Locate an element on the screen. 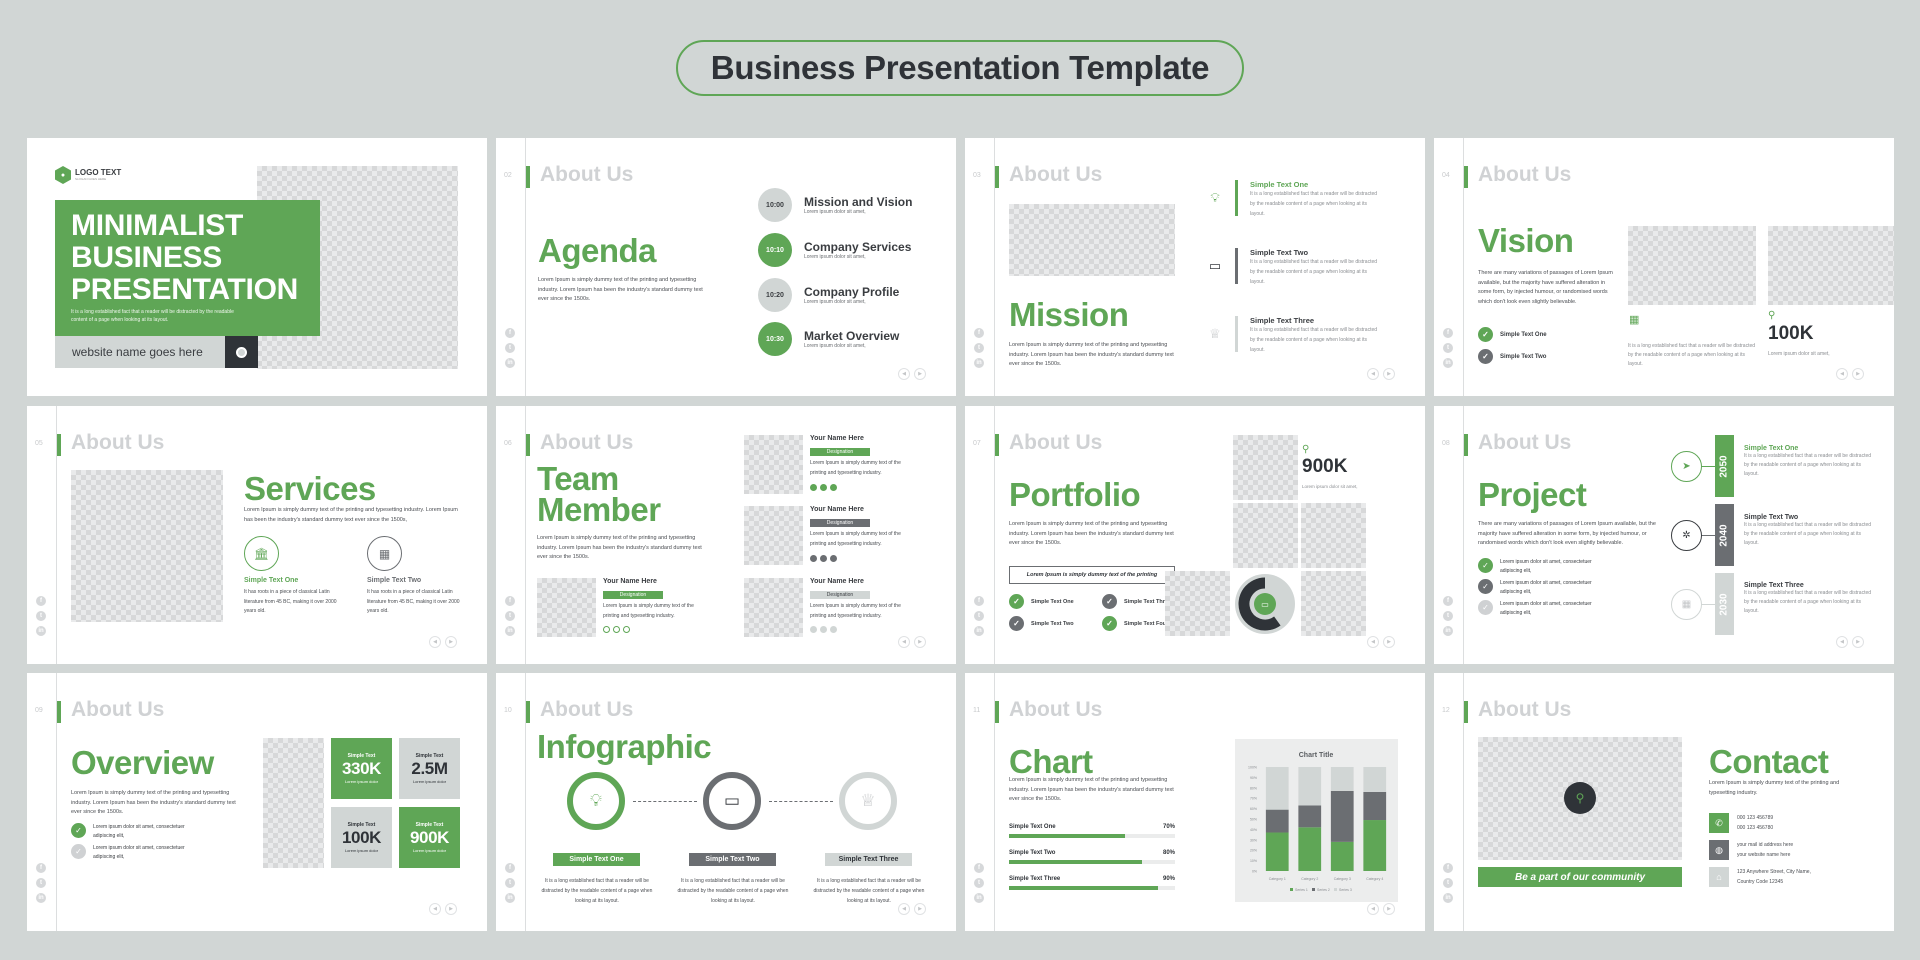  chart-title: Chart Title is located at coordinates (1316, 755).